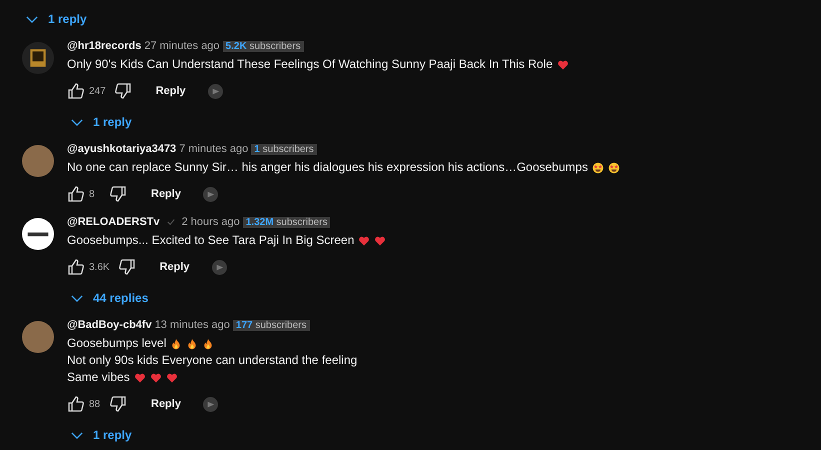 This screenshot has height=450, width=821. Describe the element at coordinates (97, 91) in the screenshot. I see `like-count: 247` at that location.